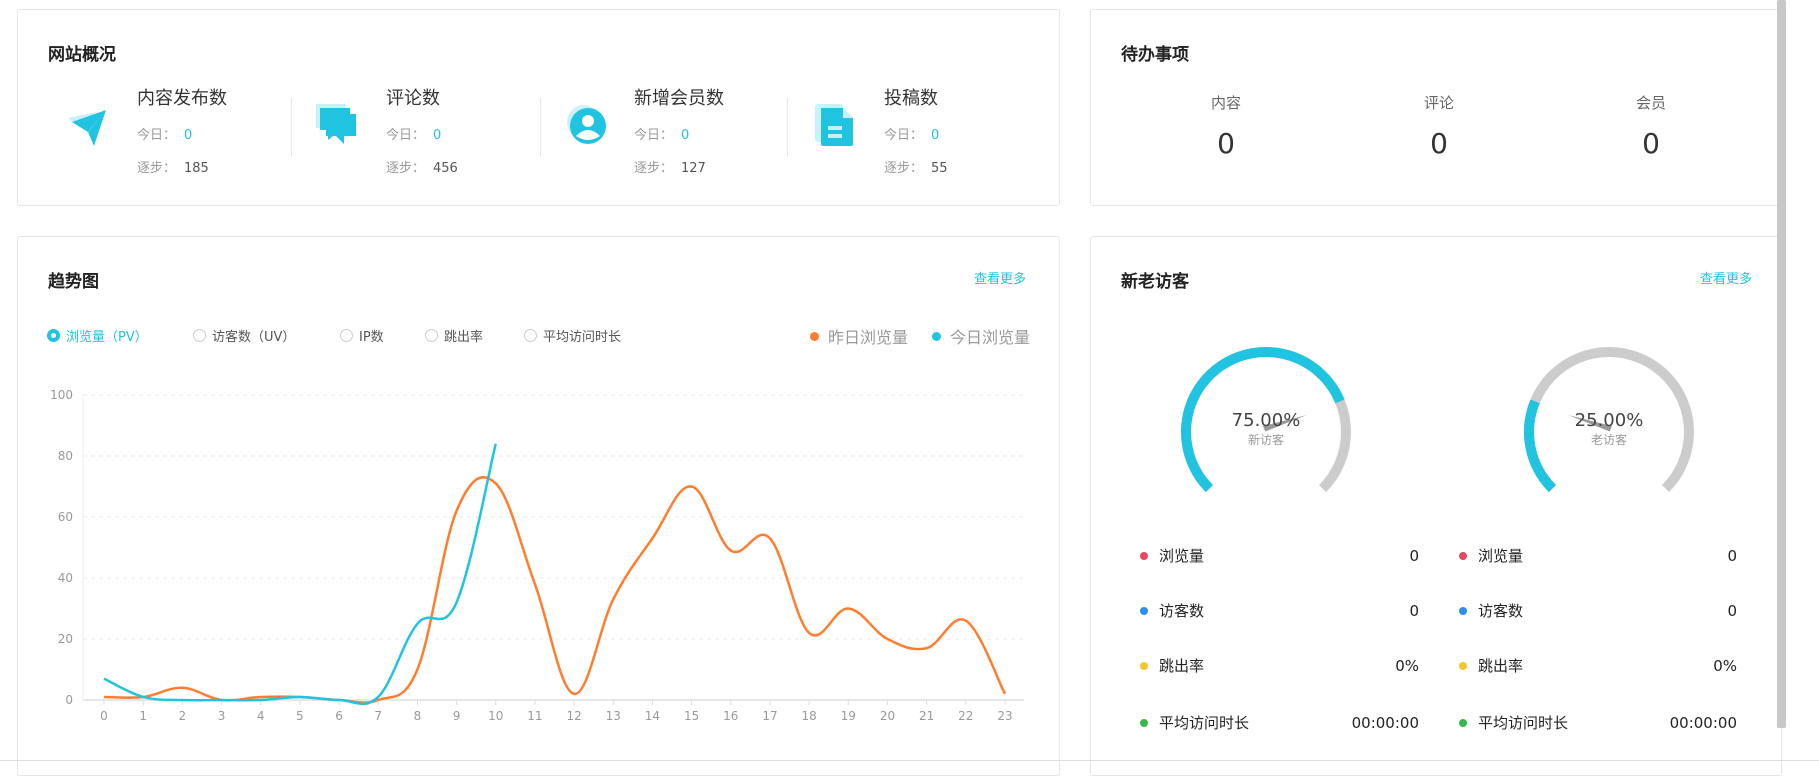 This screenshot has height=776, width=1819. Describe the element at coordinates (183, 716) in the screenshot. I see `x-tick-label: 2` at that location.